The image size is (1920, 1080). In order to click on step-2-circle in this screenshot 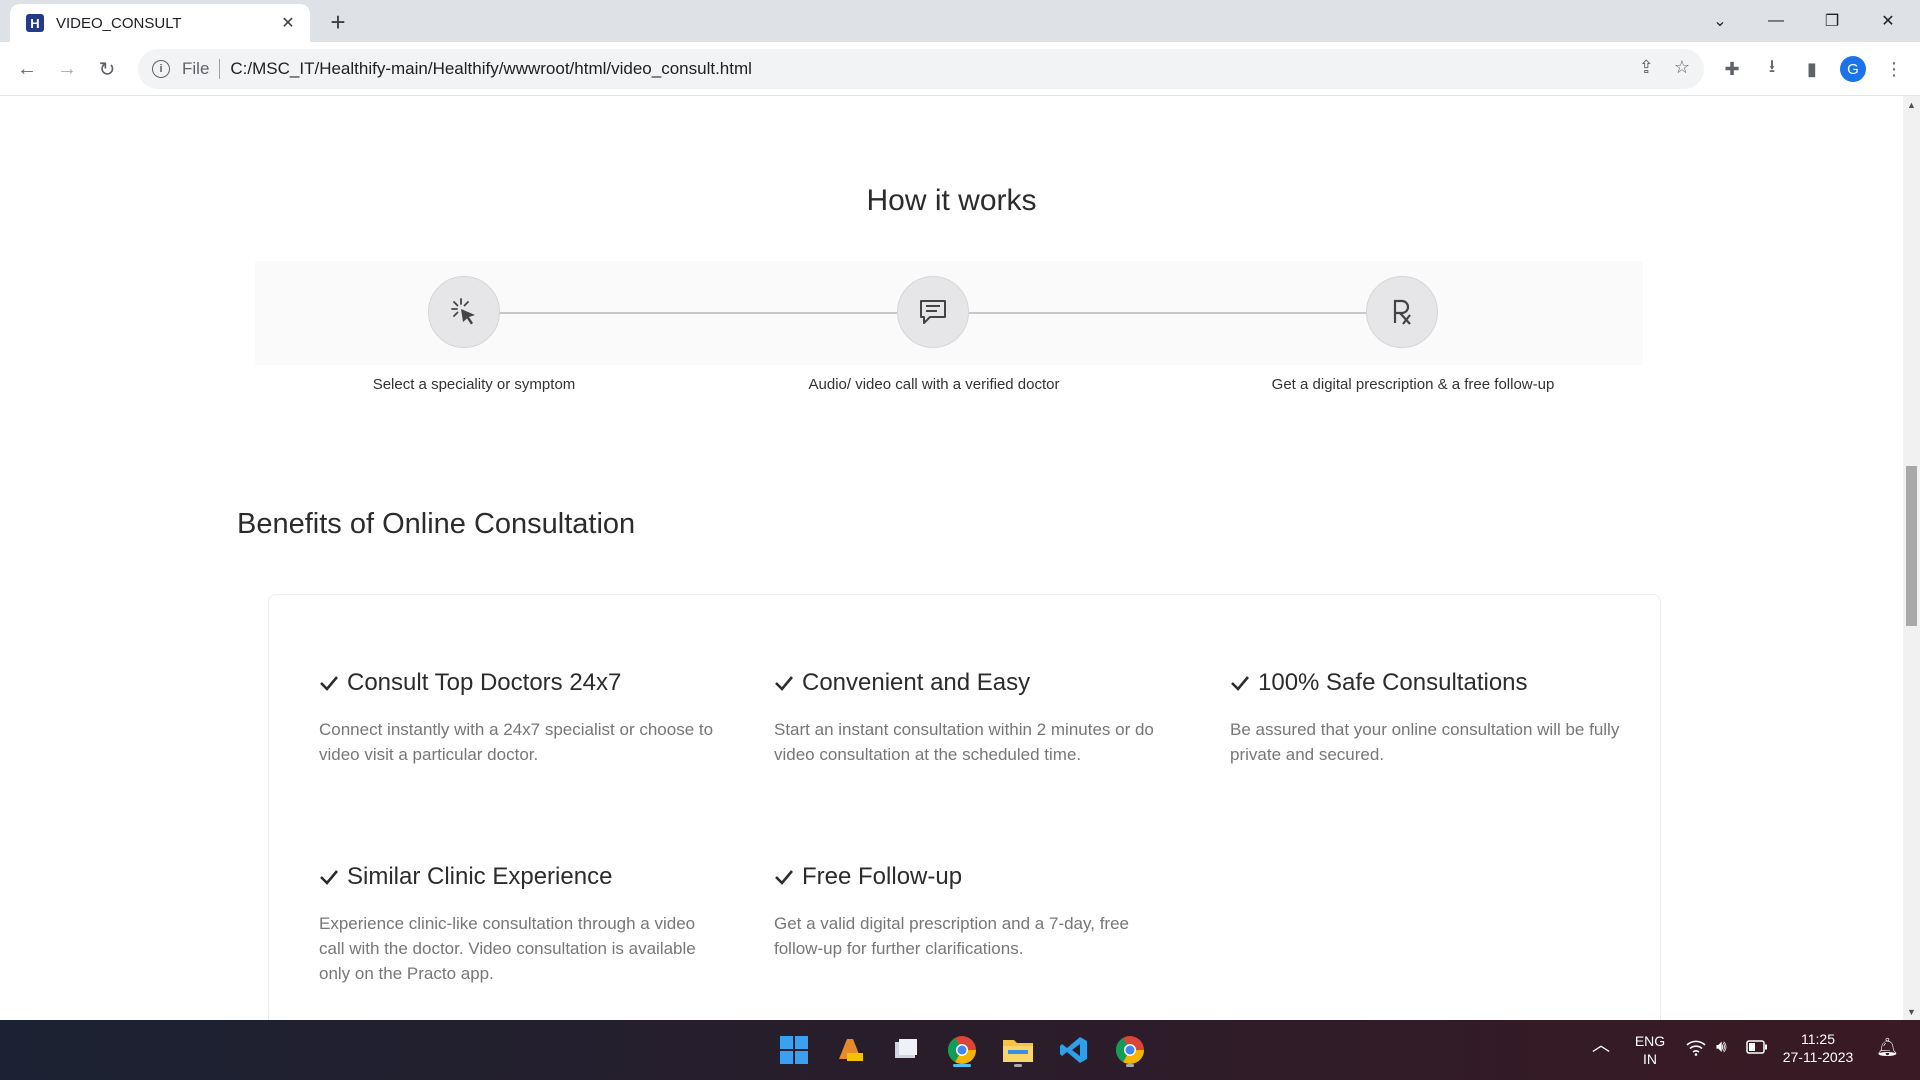, I will do `click(933, 312)`.